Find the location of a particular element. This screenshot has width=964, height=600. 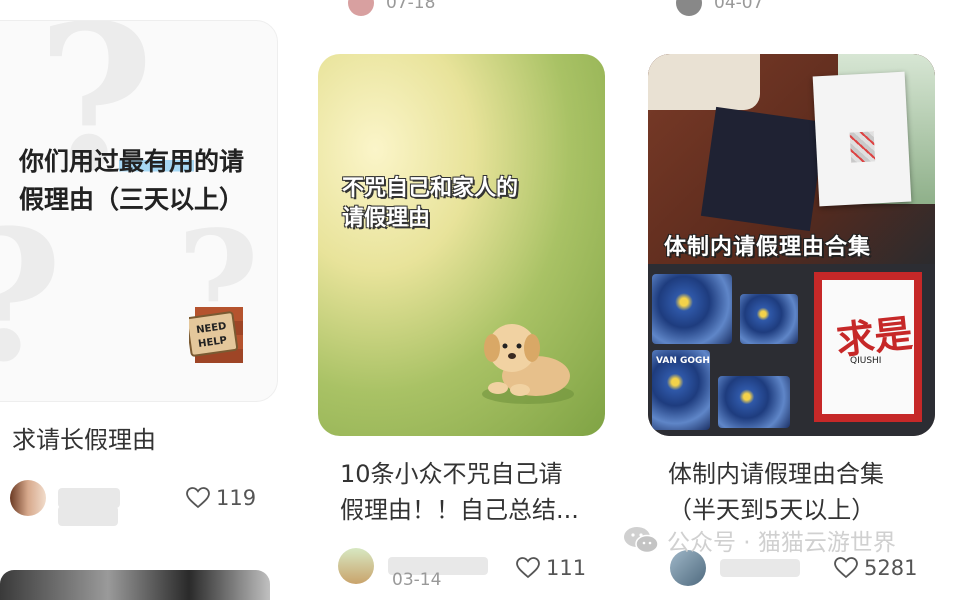

note-title: 求请长假理由 is located at coordinates (84, 440).